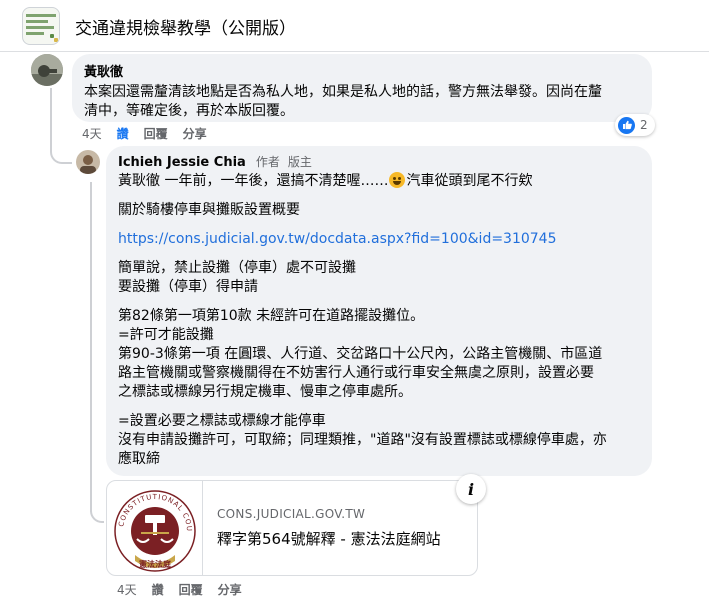  I want to click on laughing-emoji-icon, so click(397, 180).